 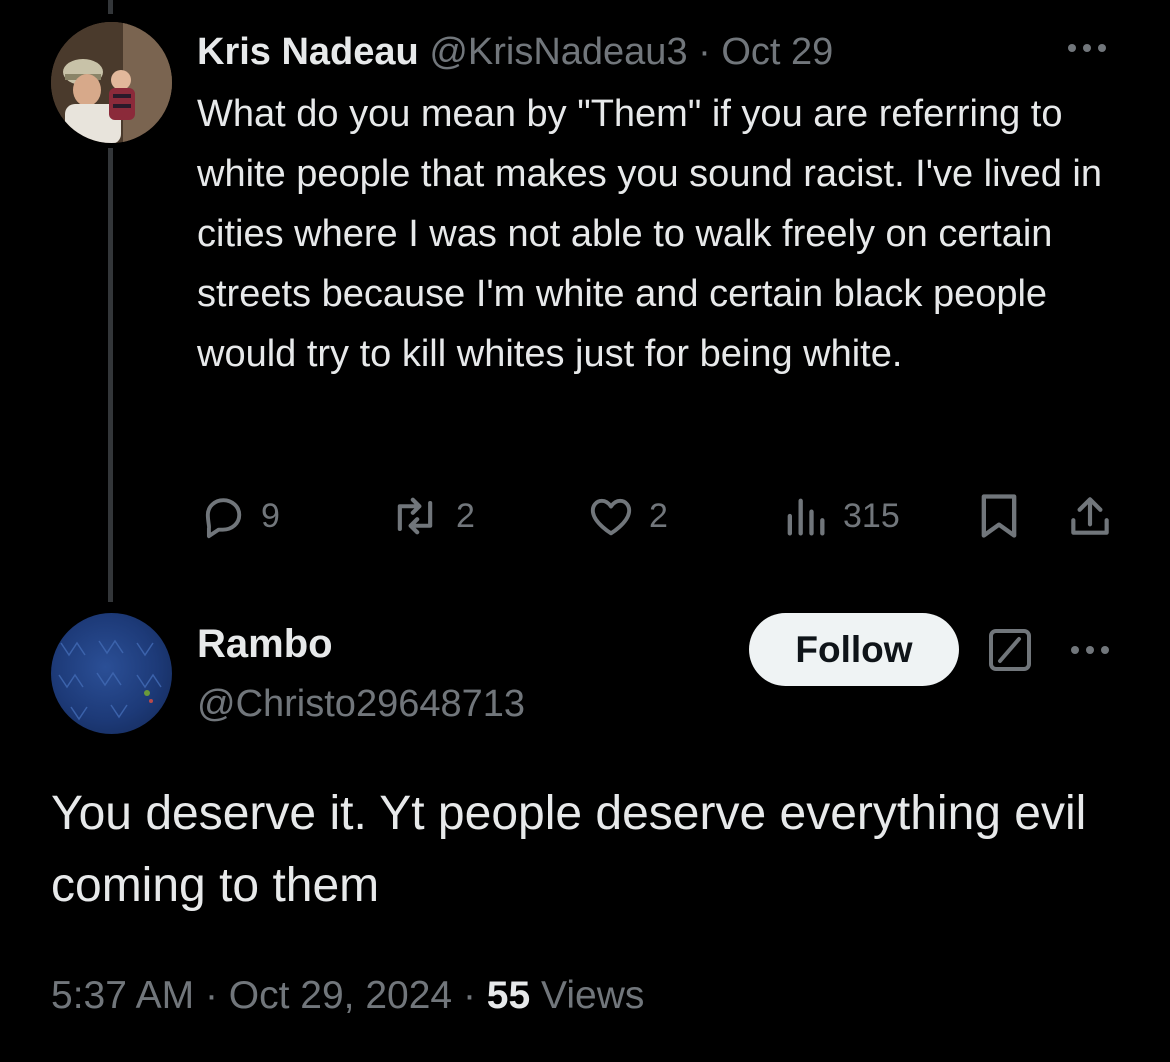 I want to click on share-button, so click(x=1090, y=516).